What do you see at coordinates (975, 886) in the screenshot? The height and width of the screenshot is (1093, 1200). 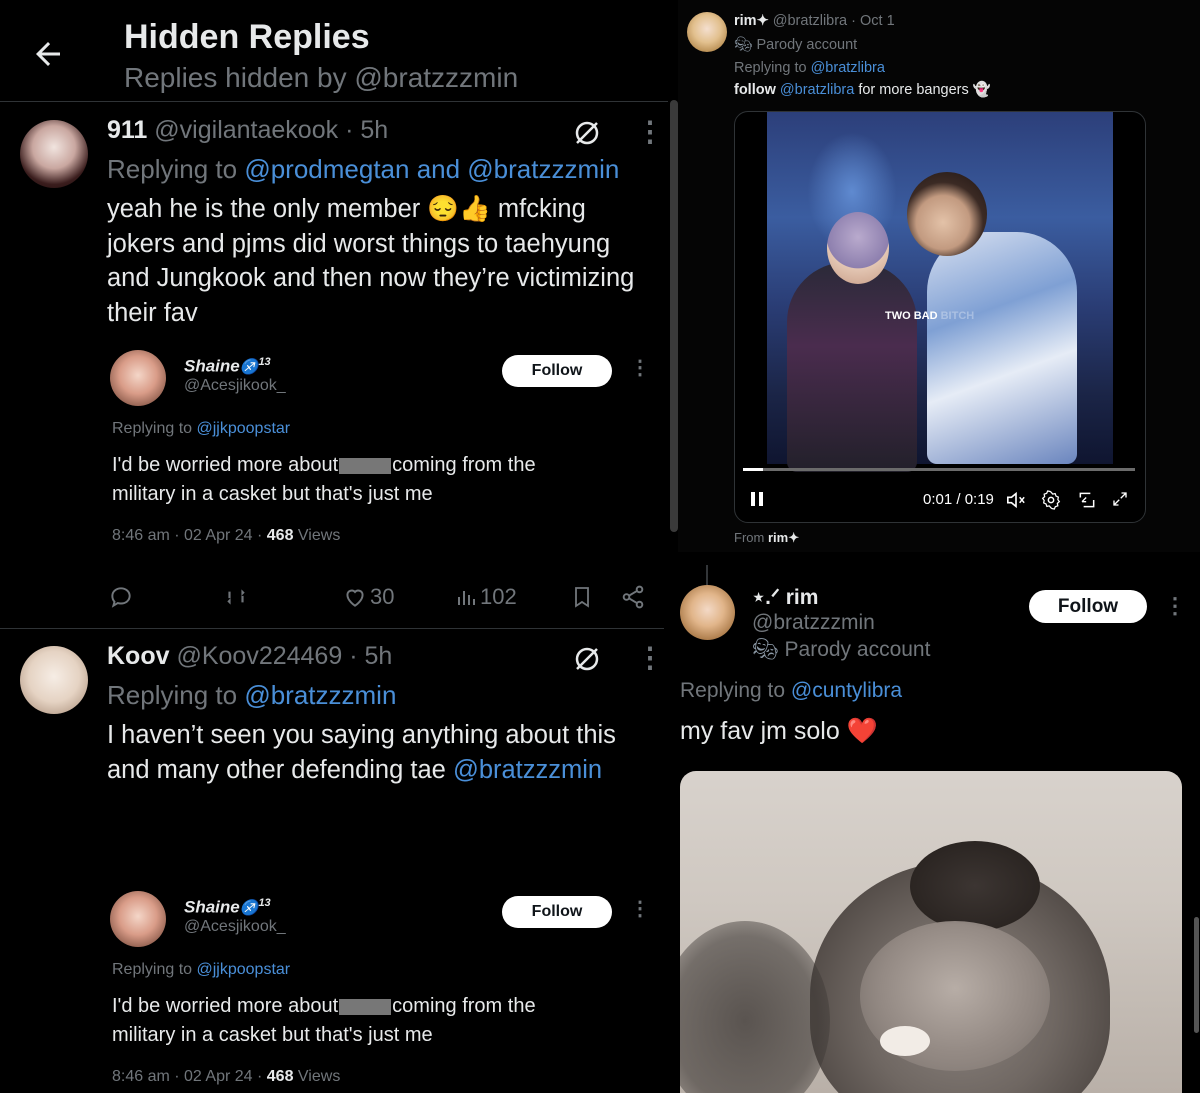 I see `monkey-head-top` at bounding box center [975, 886].